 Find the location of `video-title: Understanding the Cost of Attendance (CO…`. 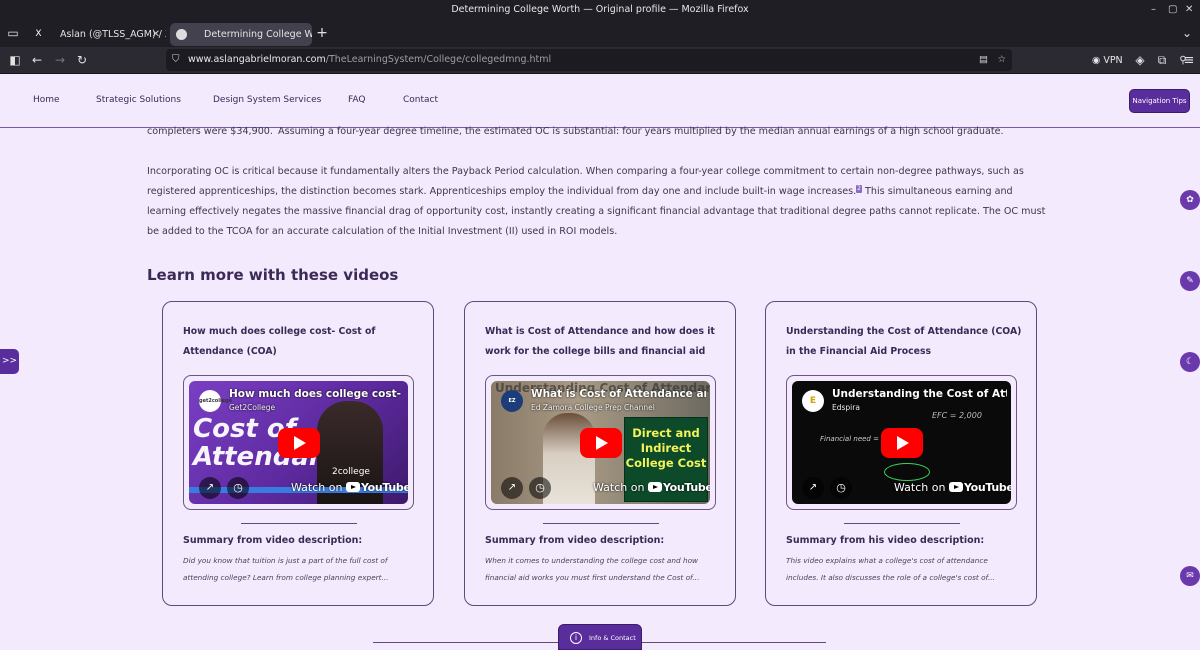

video-title: Understanding the Cost of Attendance (CO… is located at coordinates (919, 394).